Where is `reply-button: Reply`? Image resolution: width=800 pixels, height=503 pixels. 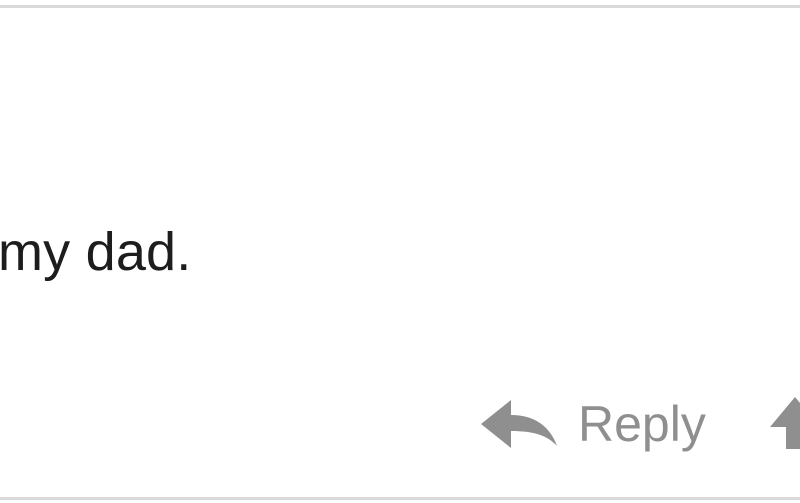
reply-button: Reply is located at coordinates (592, 424).